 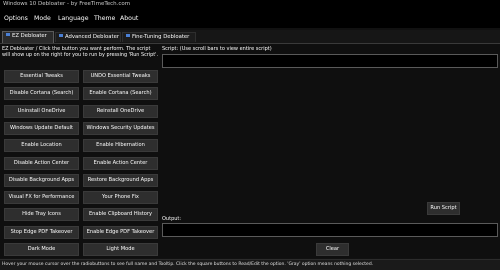 I want to click on disable-action-center-button: Disable Action Center, so click(x=41, y=163).